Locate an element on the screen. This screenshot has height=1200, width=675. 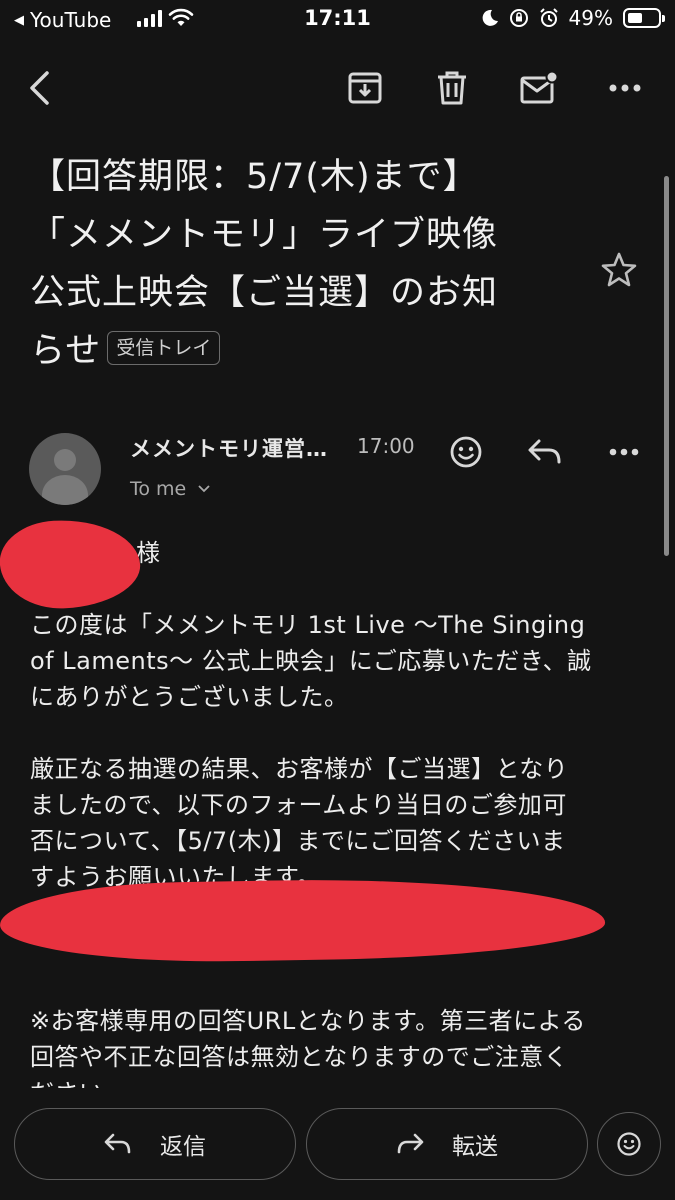
alarm-icon is located at coordinates (548, 17).